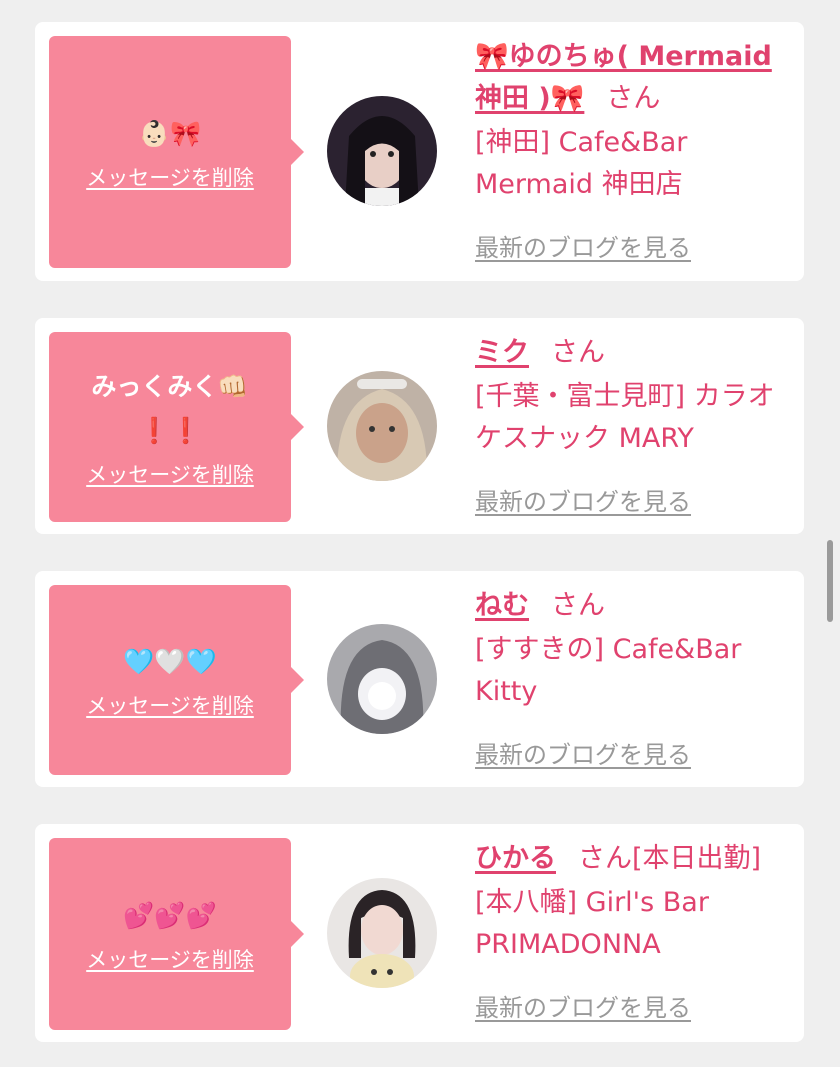  I want to click on message-bubble: 👶🏻🎀 メッセージを削除, so click(176, 152).